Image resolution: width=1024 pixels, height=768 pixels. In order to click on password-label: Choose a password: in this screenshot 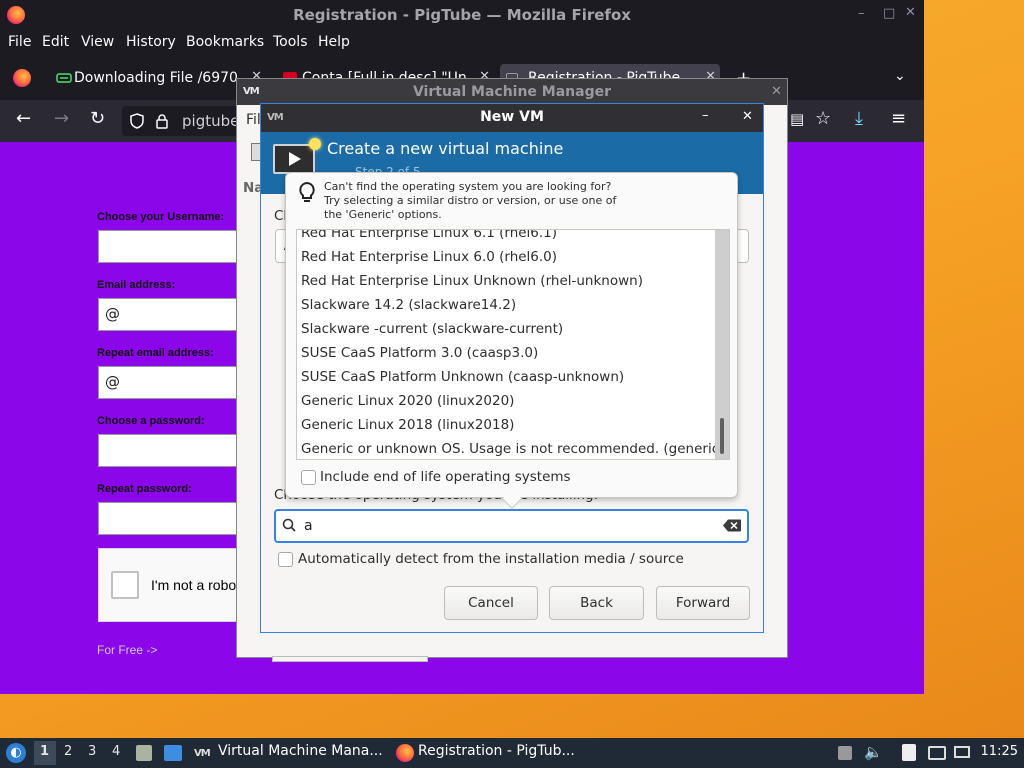, I will do `click(151, 421)`.